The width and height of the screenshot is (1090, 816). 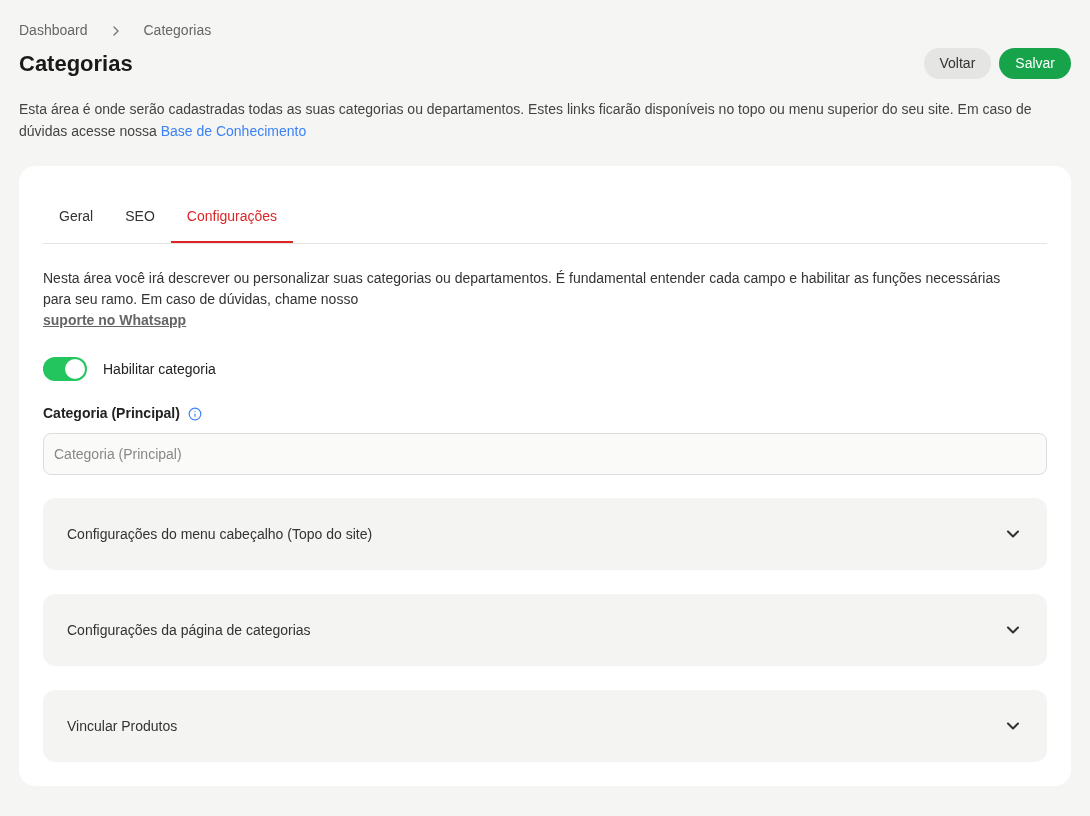 What do you see at coordinates (53, 30) in the screenshot?
I see `breadcrumb-link: Dashboard` at bounding box center [53, 30].